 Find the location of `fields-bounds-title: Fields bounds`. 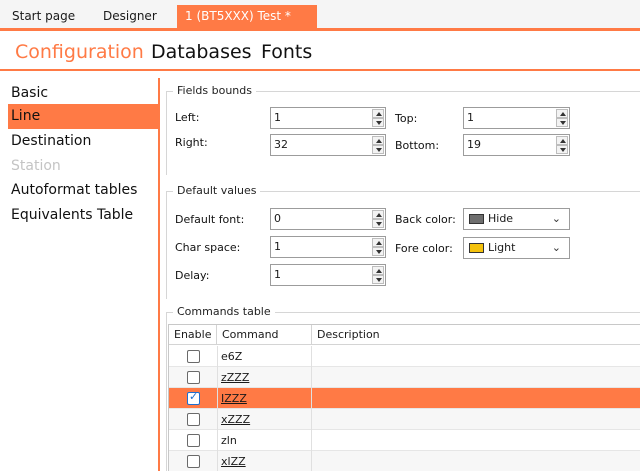

fields-bounds-title: Fields bounds is located at coordinates (214, 90).